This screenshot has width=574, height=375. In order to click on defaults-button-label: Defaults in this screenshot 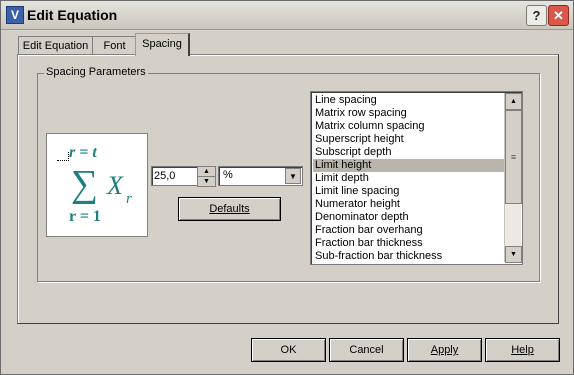, I will do `click(229, 209)`.